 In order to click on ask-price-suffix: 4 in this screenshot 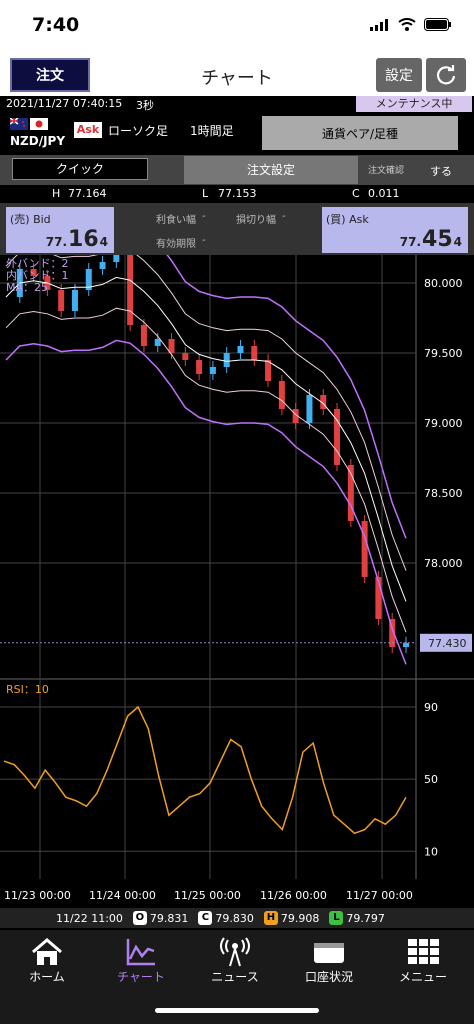, I will do `click(457, 242)`.